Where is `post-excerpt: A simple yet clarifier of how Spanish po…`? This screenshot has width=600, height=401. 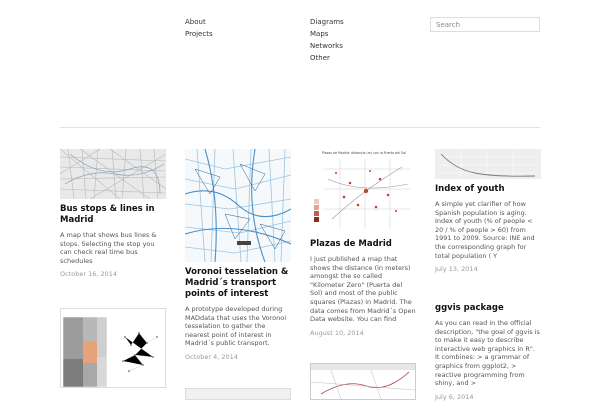 post-excerpt: A simple yet clarifier of how Spanish po… is located at coordinates (485, 230).